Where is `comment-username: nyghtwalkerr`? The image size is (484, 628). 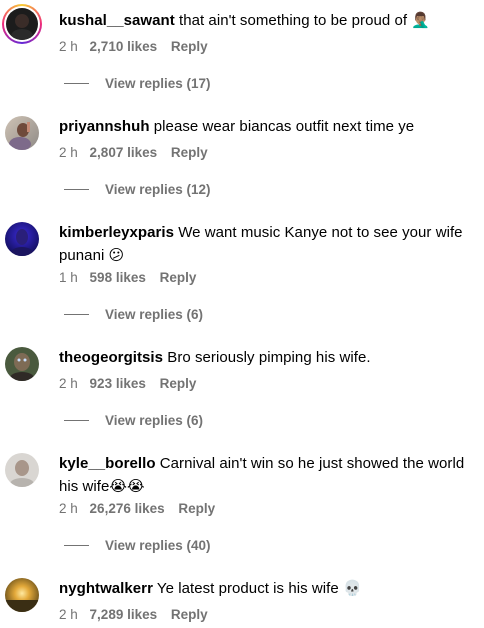
comment-username: nyghtwalkerr is located at coordinates (106, 588).